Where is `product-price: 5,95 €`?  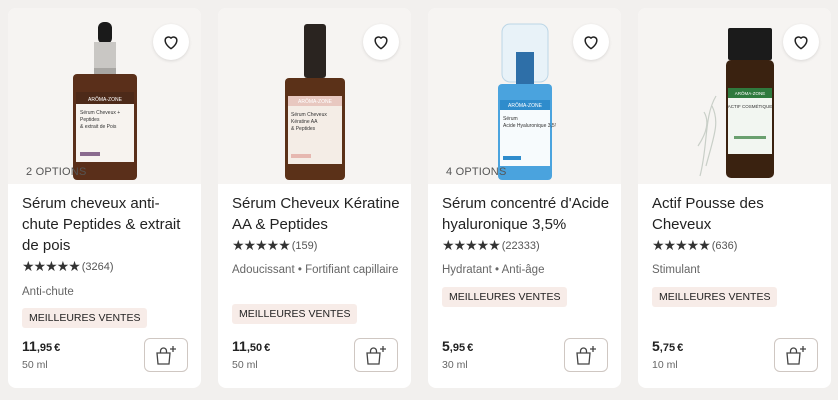 product-price: 5,95 € is located at coordinates (457, 346).